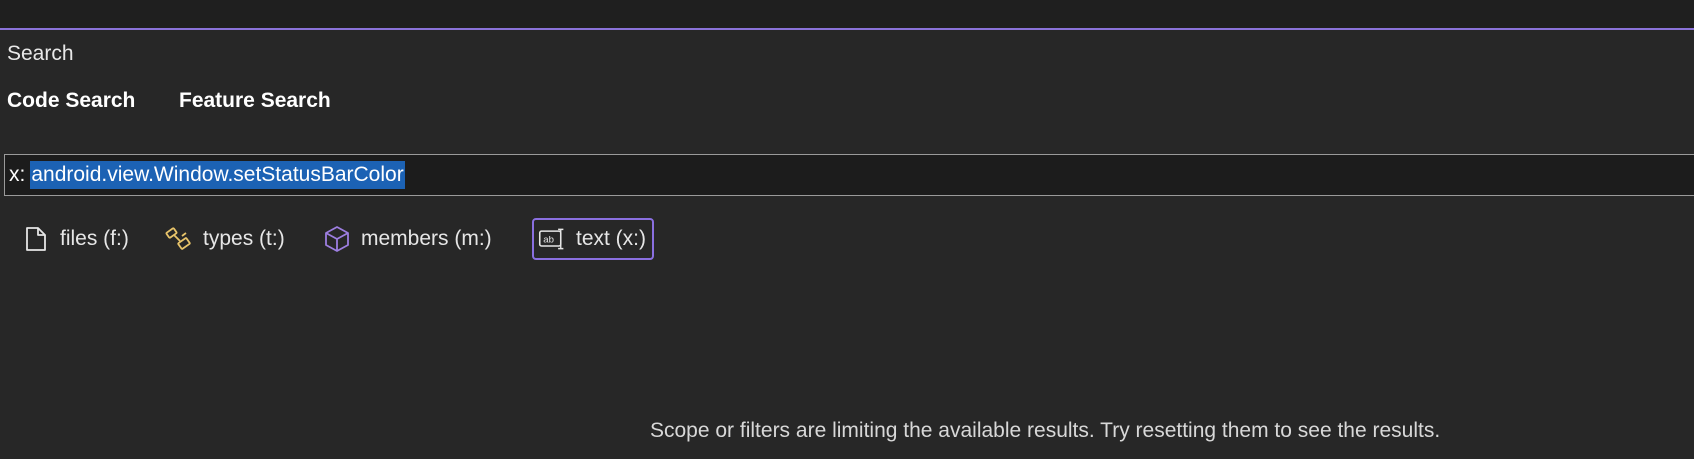 The image size is (1694, 459). Describe the element at coordinates (36, 239) in the screenshot. I see `file-icon` at that location.